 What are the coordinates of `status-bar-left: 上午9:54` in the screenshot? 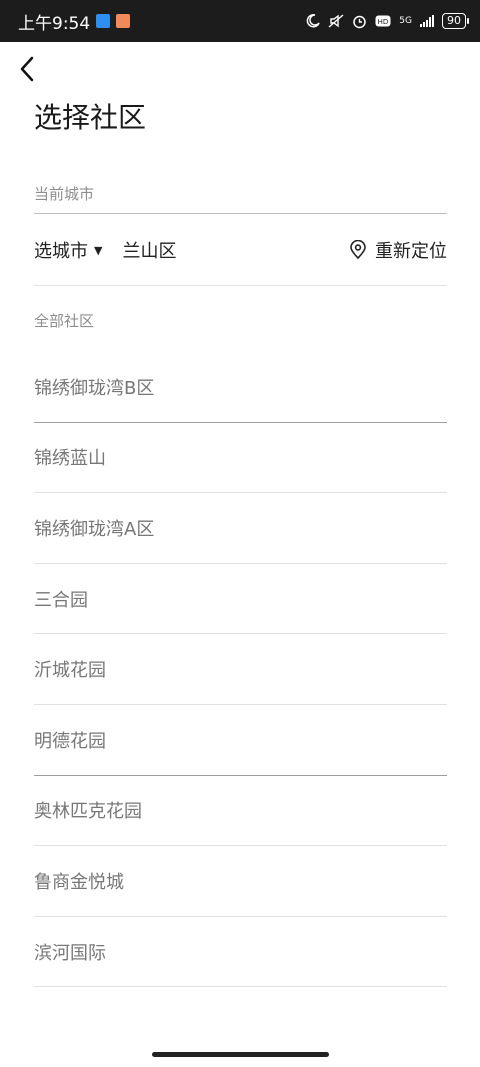 It's located at (74, 21).